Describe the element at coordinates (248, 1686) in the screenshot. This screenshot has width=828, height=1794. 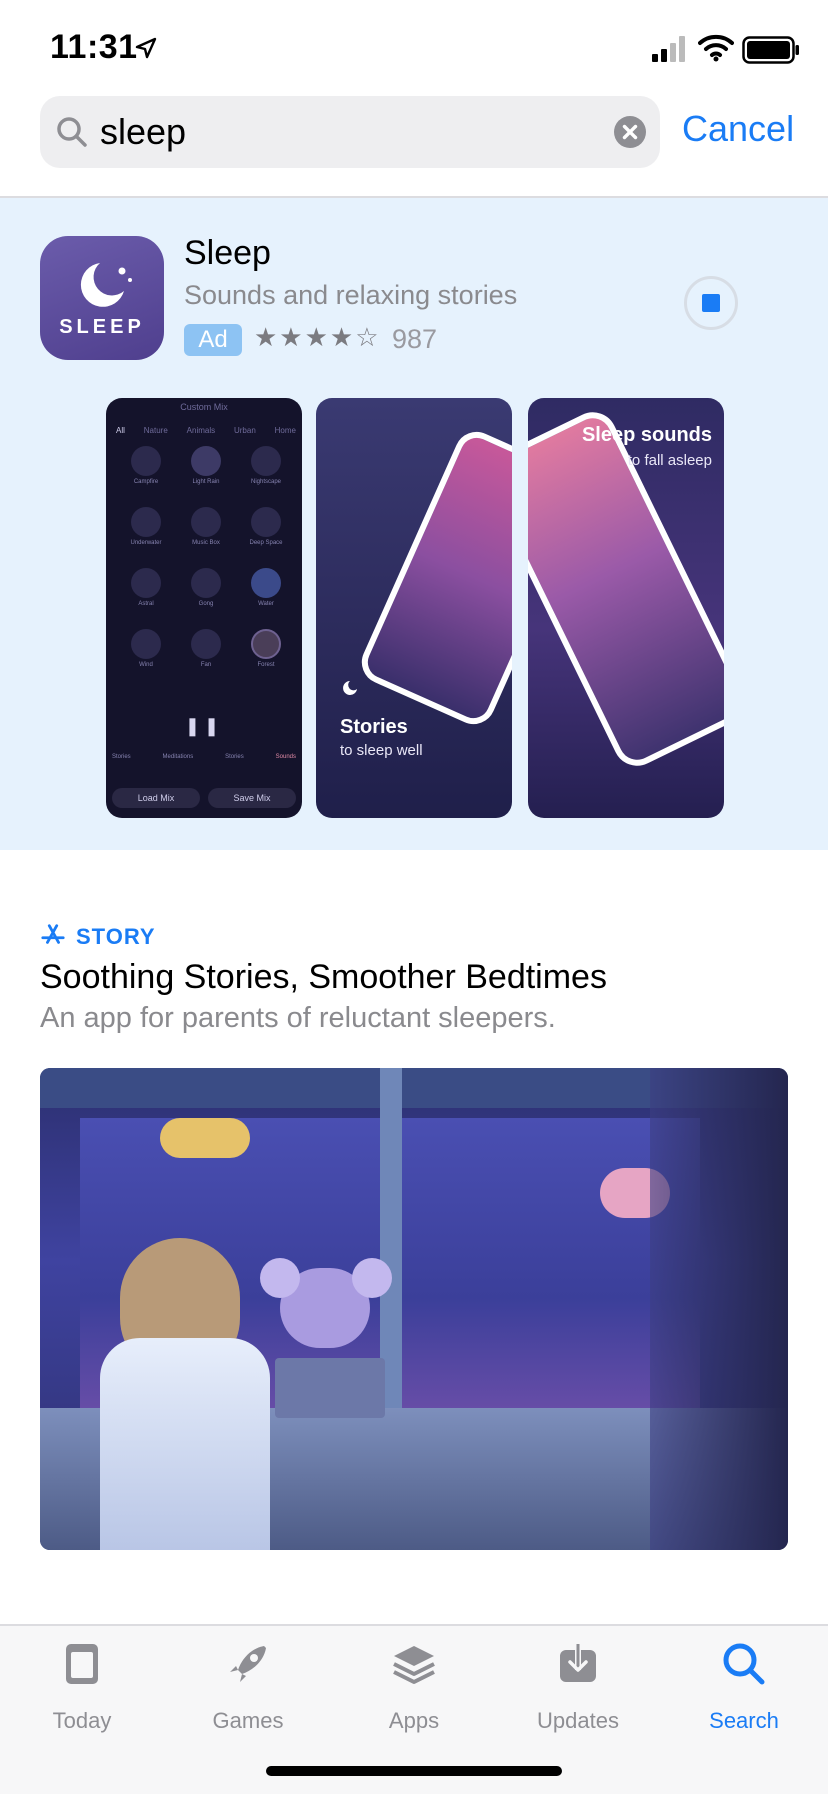
I see `tab-games: Games` at that location.